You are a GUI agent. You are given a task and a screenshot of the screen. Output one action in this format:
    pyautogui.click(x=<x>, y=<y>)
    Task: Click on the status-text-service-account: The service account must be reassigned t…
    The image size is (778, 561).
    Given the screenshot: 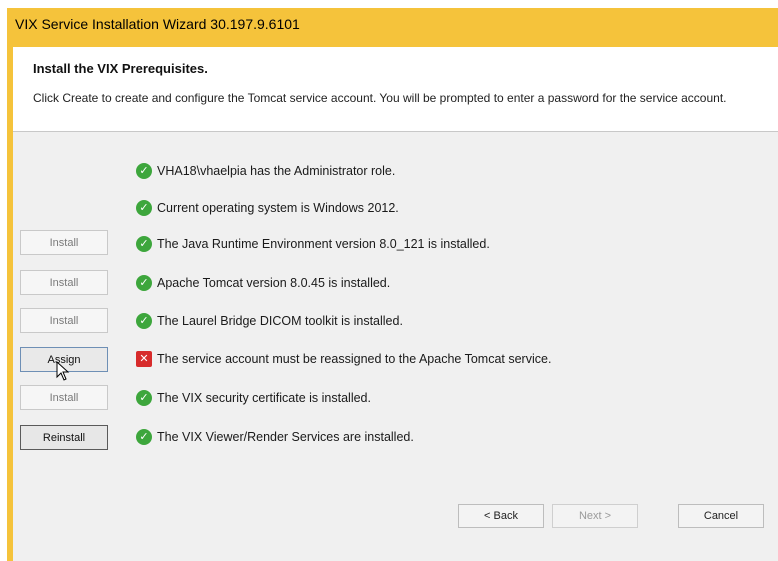 What is the action you would take?
    pyautogui.click(x=354, y=359)
    